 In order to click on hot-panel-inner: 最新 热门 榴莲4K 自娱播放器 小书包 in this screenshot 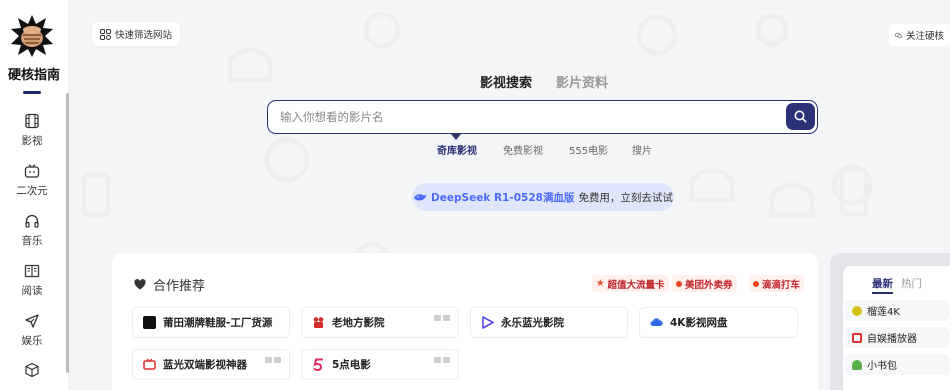, I will do `click(896, 328)`.